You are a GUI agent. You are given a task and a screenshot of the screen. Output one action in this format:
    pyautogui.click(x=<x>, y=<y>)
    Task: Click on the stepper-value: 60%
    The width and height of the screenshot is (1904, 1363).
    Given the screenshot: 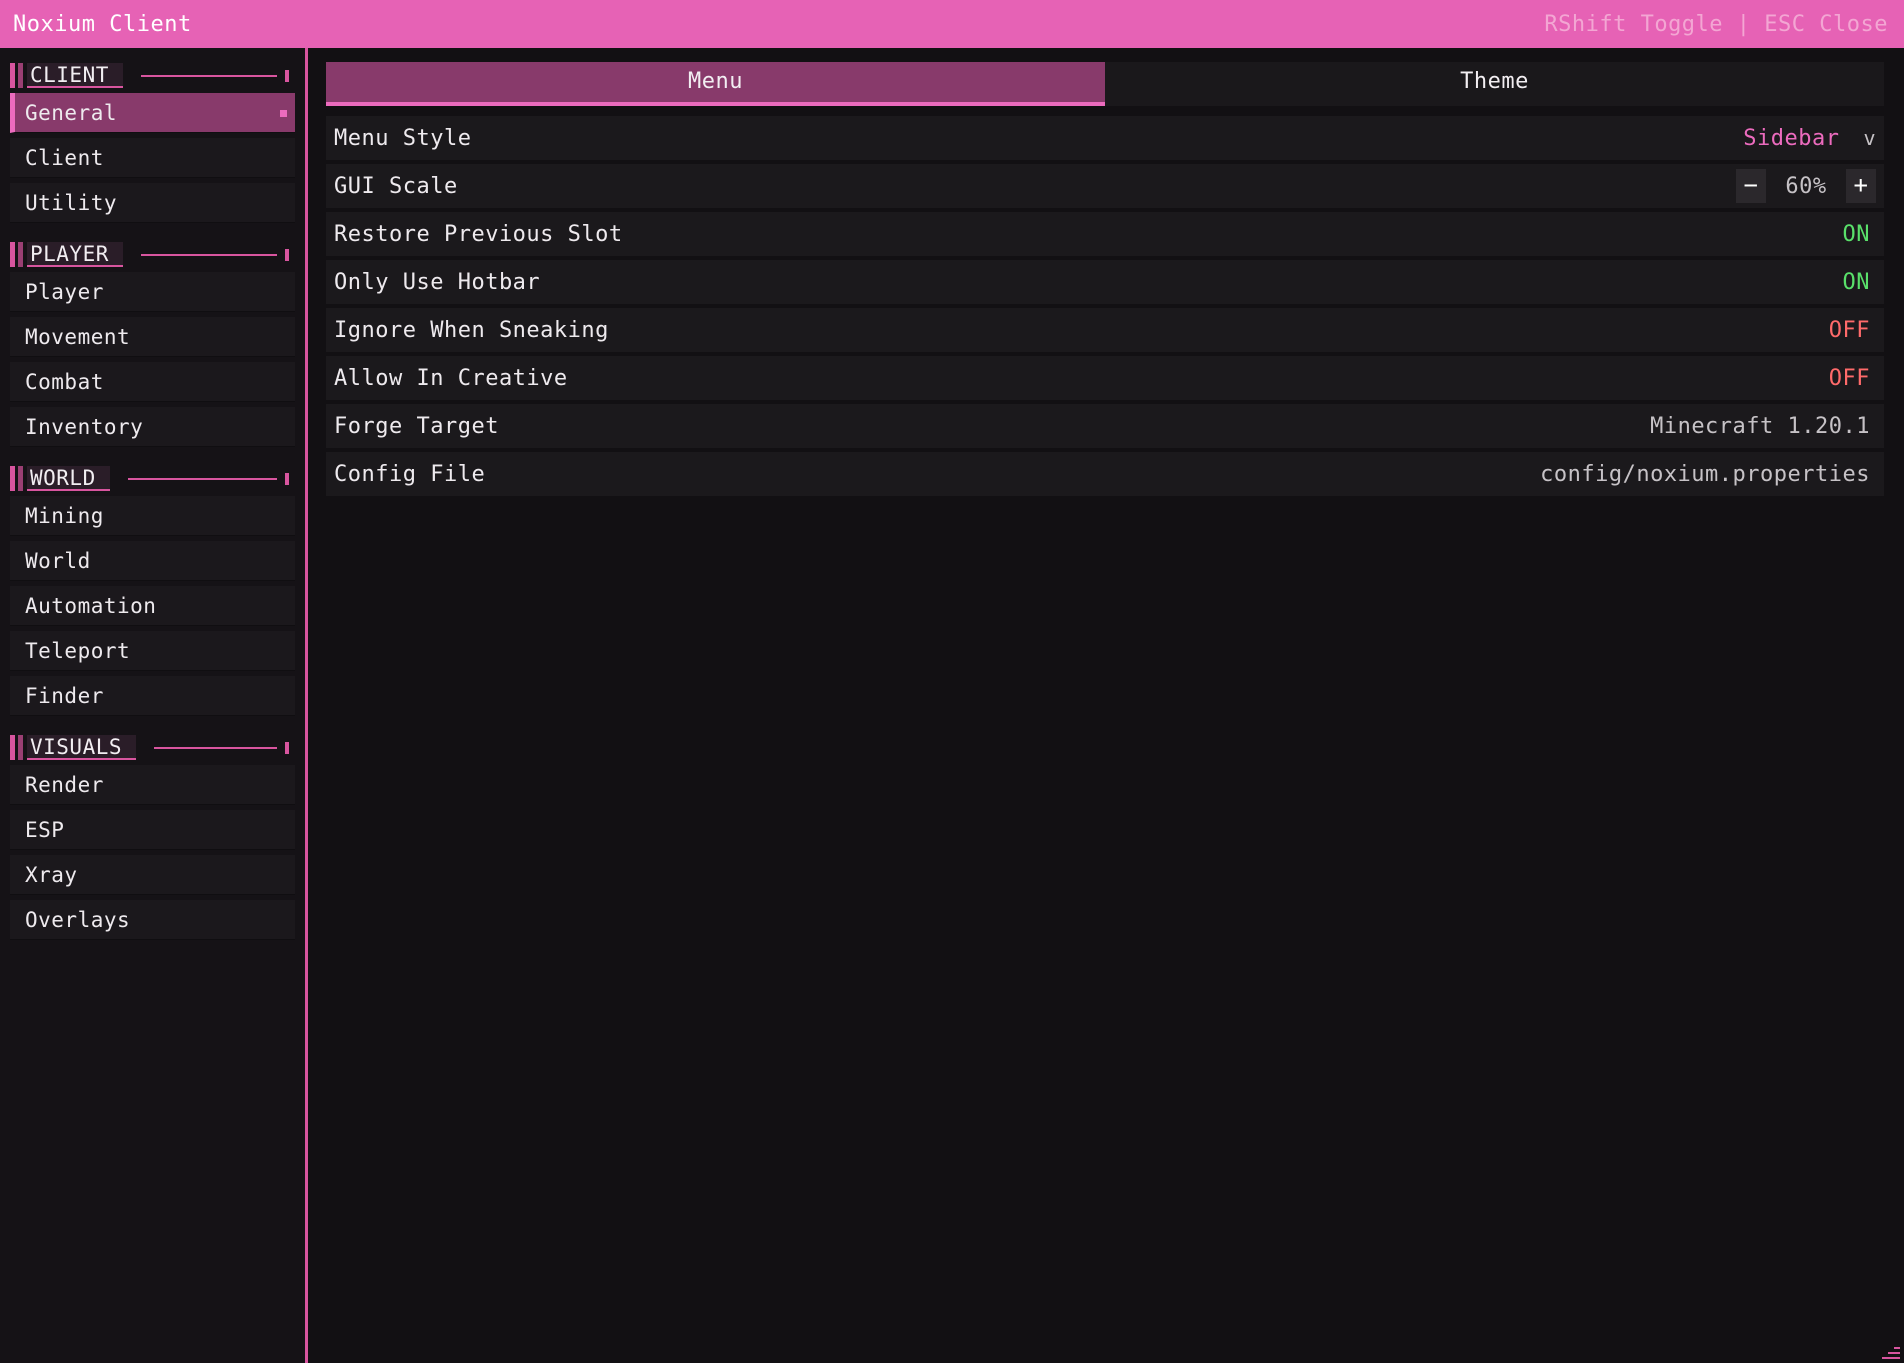 What is the action you would take?
    pyautogui.click(x=1806, y=186)
    